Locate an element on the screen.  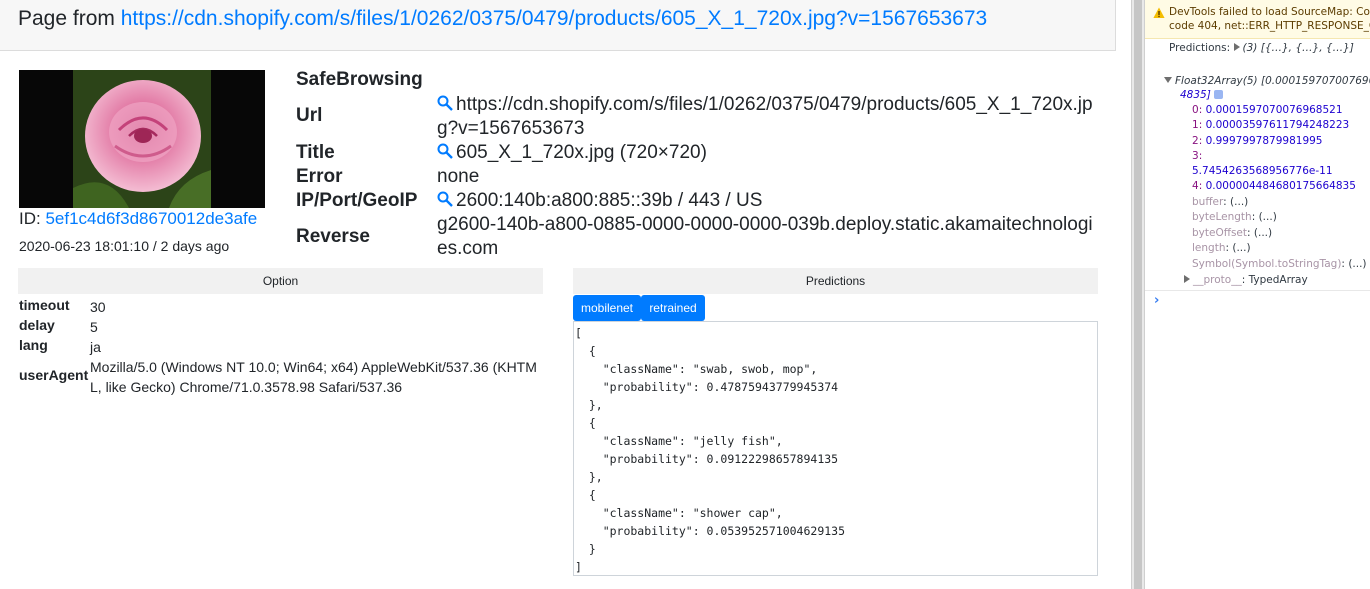
console-divider is located at coordinates (1257, 291).